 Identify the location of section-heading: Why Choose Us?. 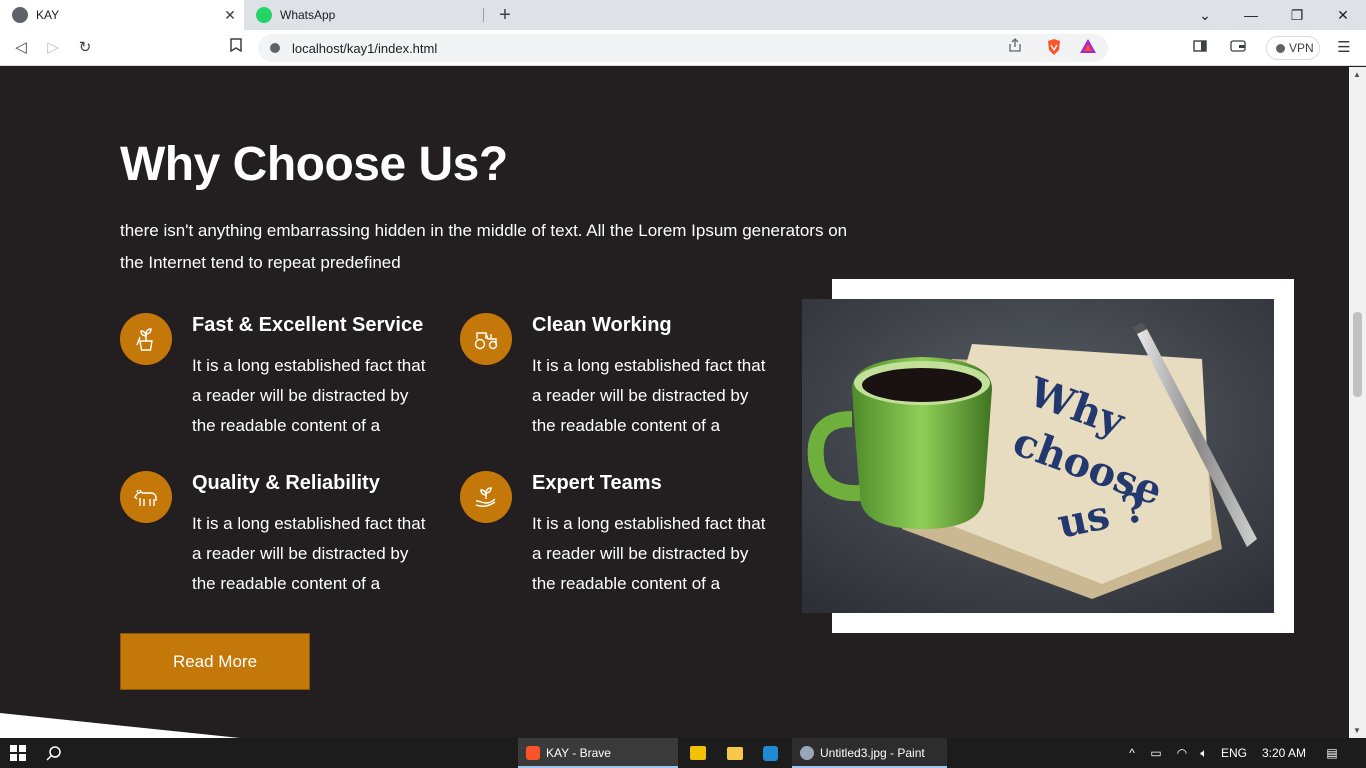
(314, 164).